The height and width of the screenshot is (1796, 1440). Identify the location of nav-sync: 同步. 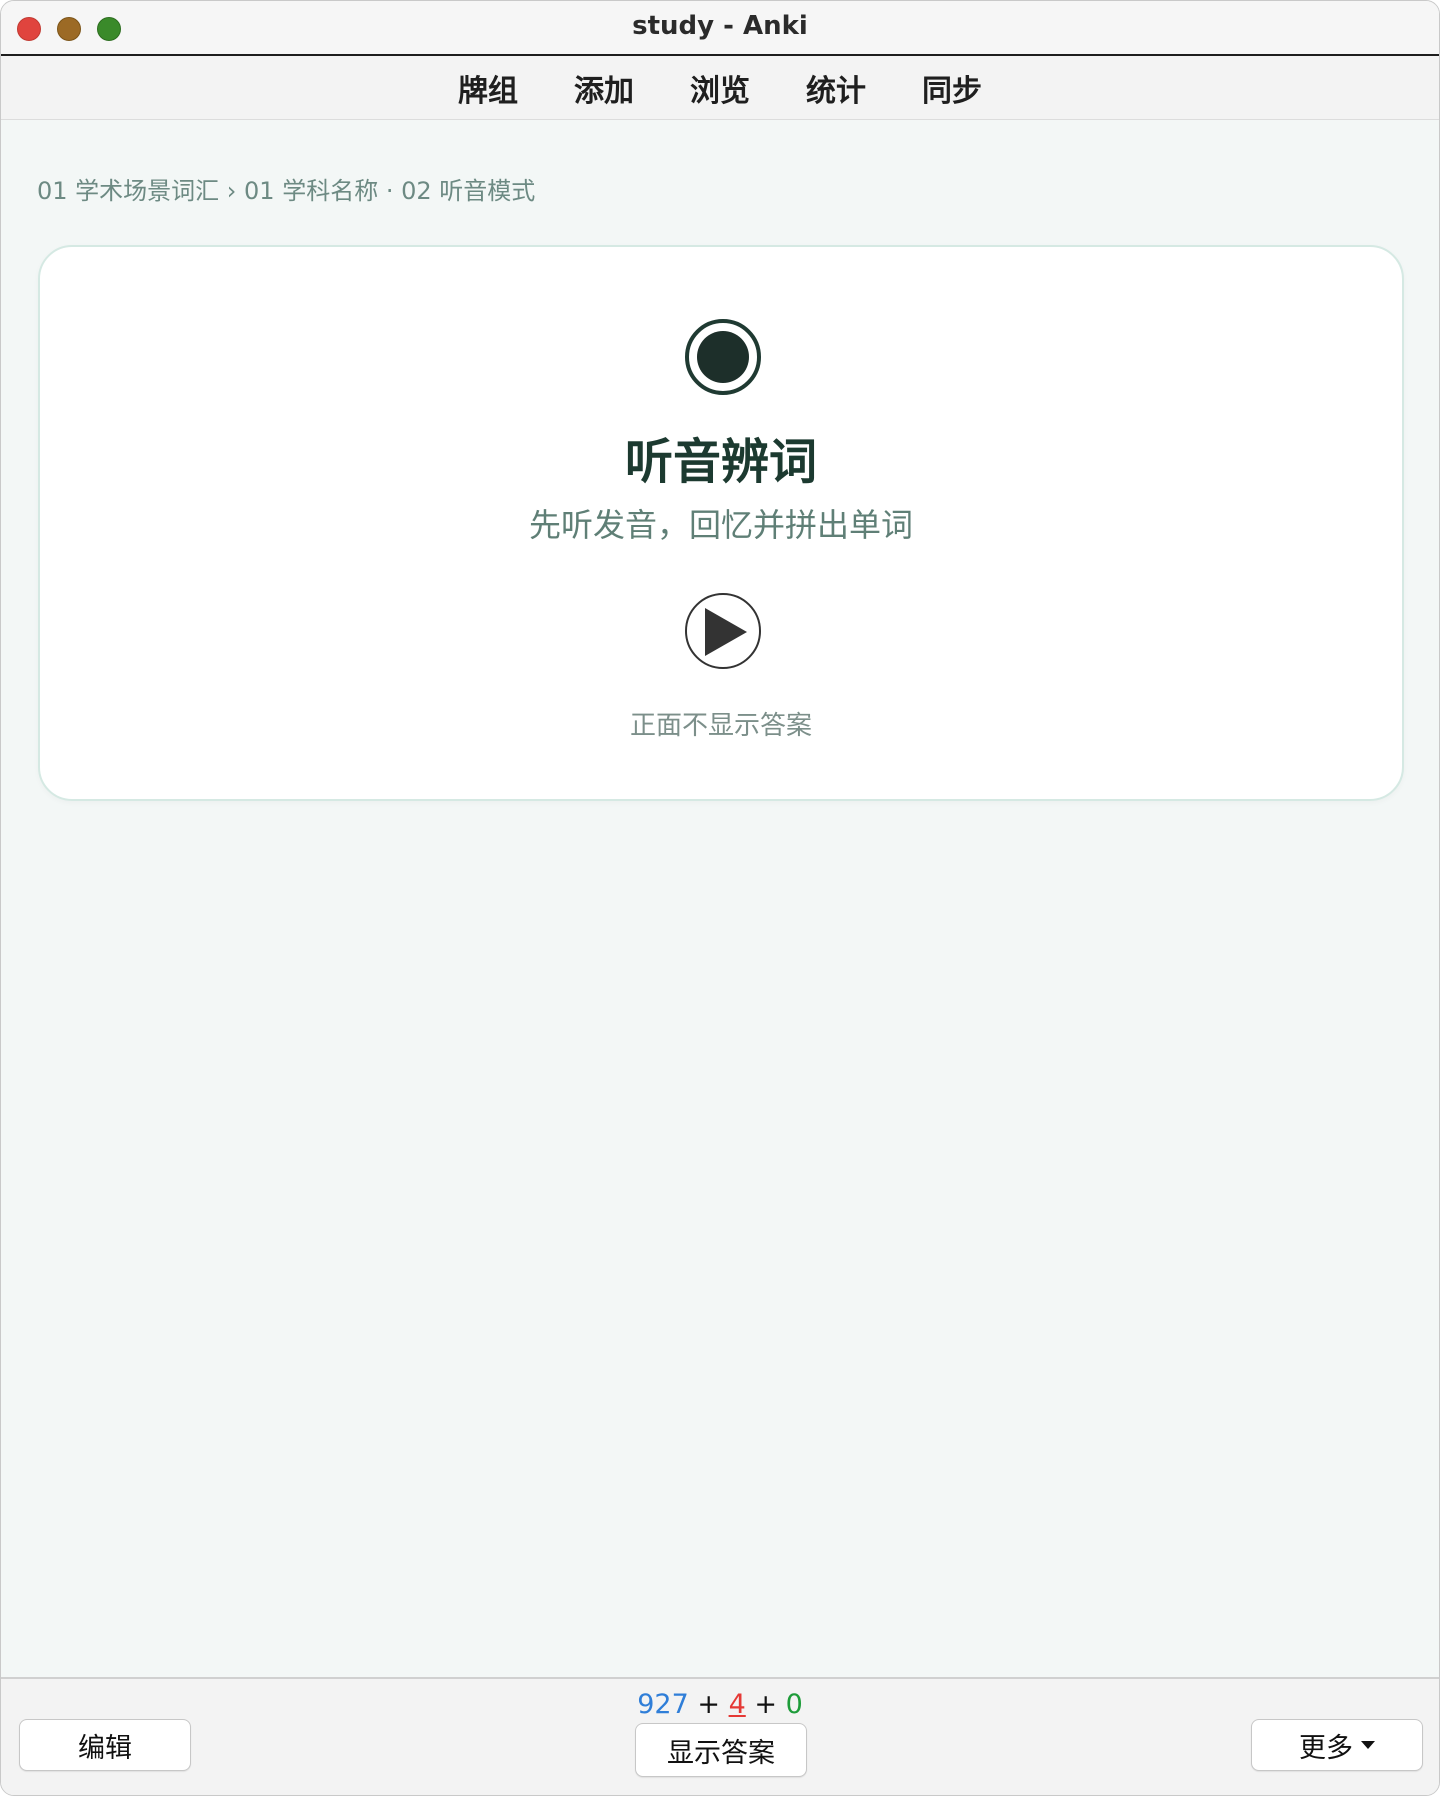
(952, 88).